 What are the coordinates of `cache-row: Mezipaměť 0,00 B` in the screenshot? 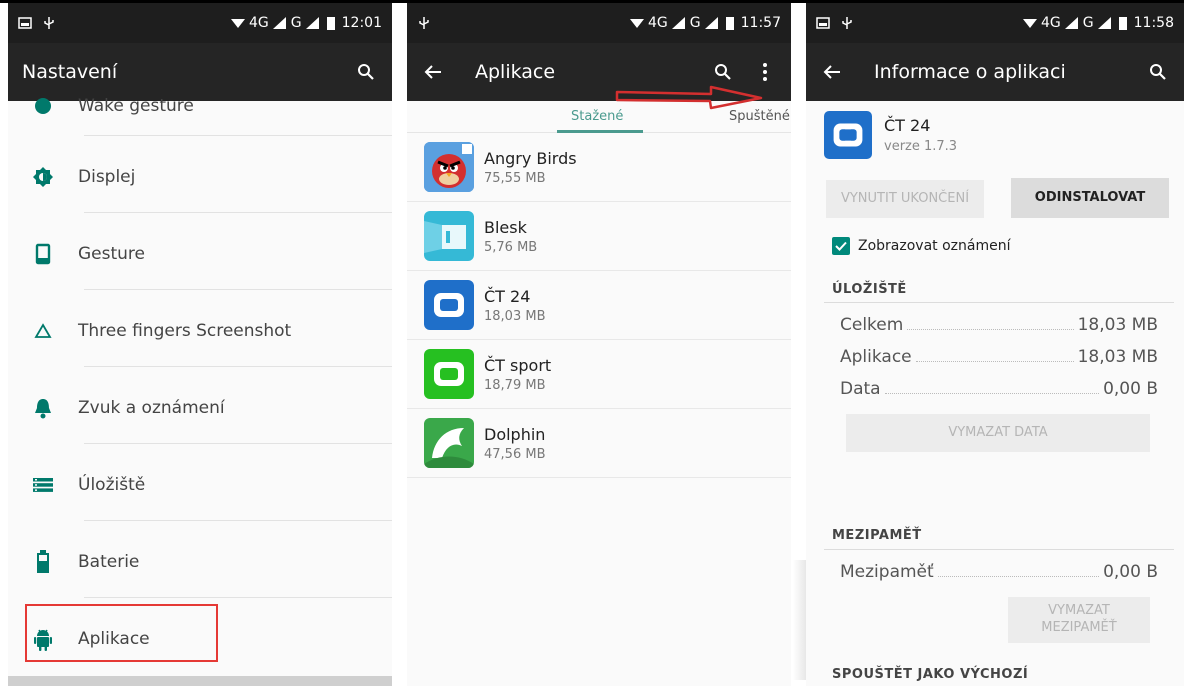 It's located at (999, 572).